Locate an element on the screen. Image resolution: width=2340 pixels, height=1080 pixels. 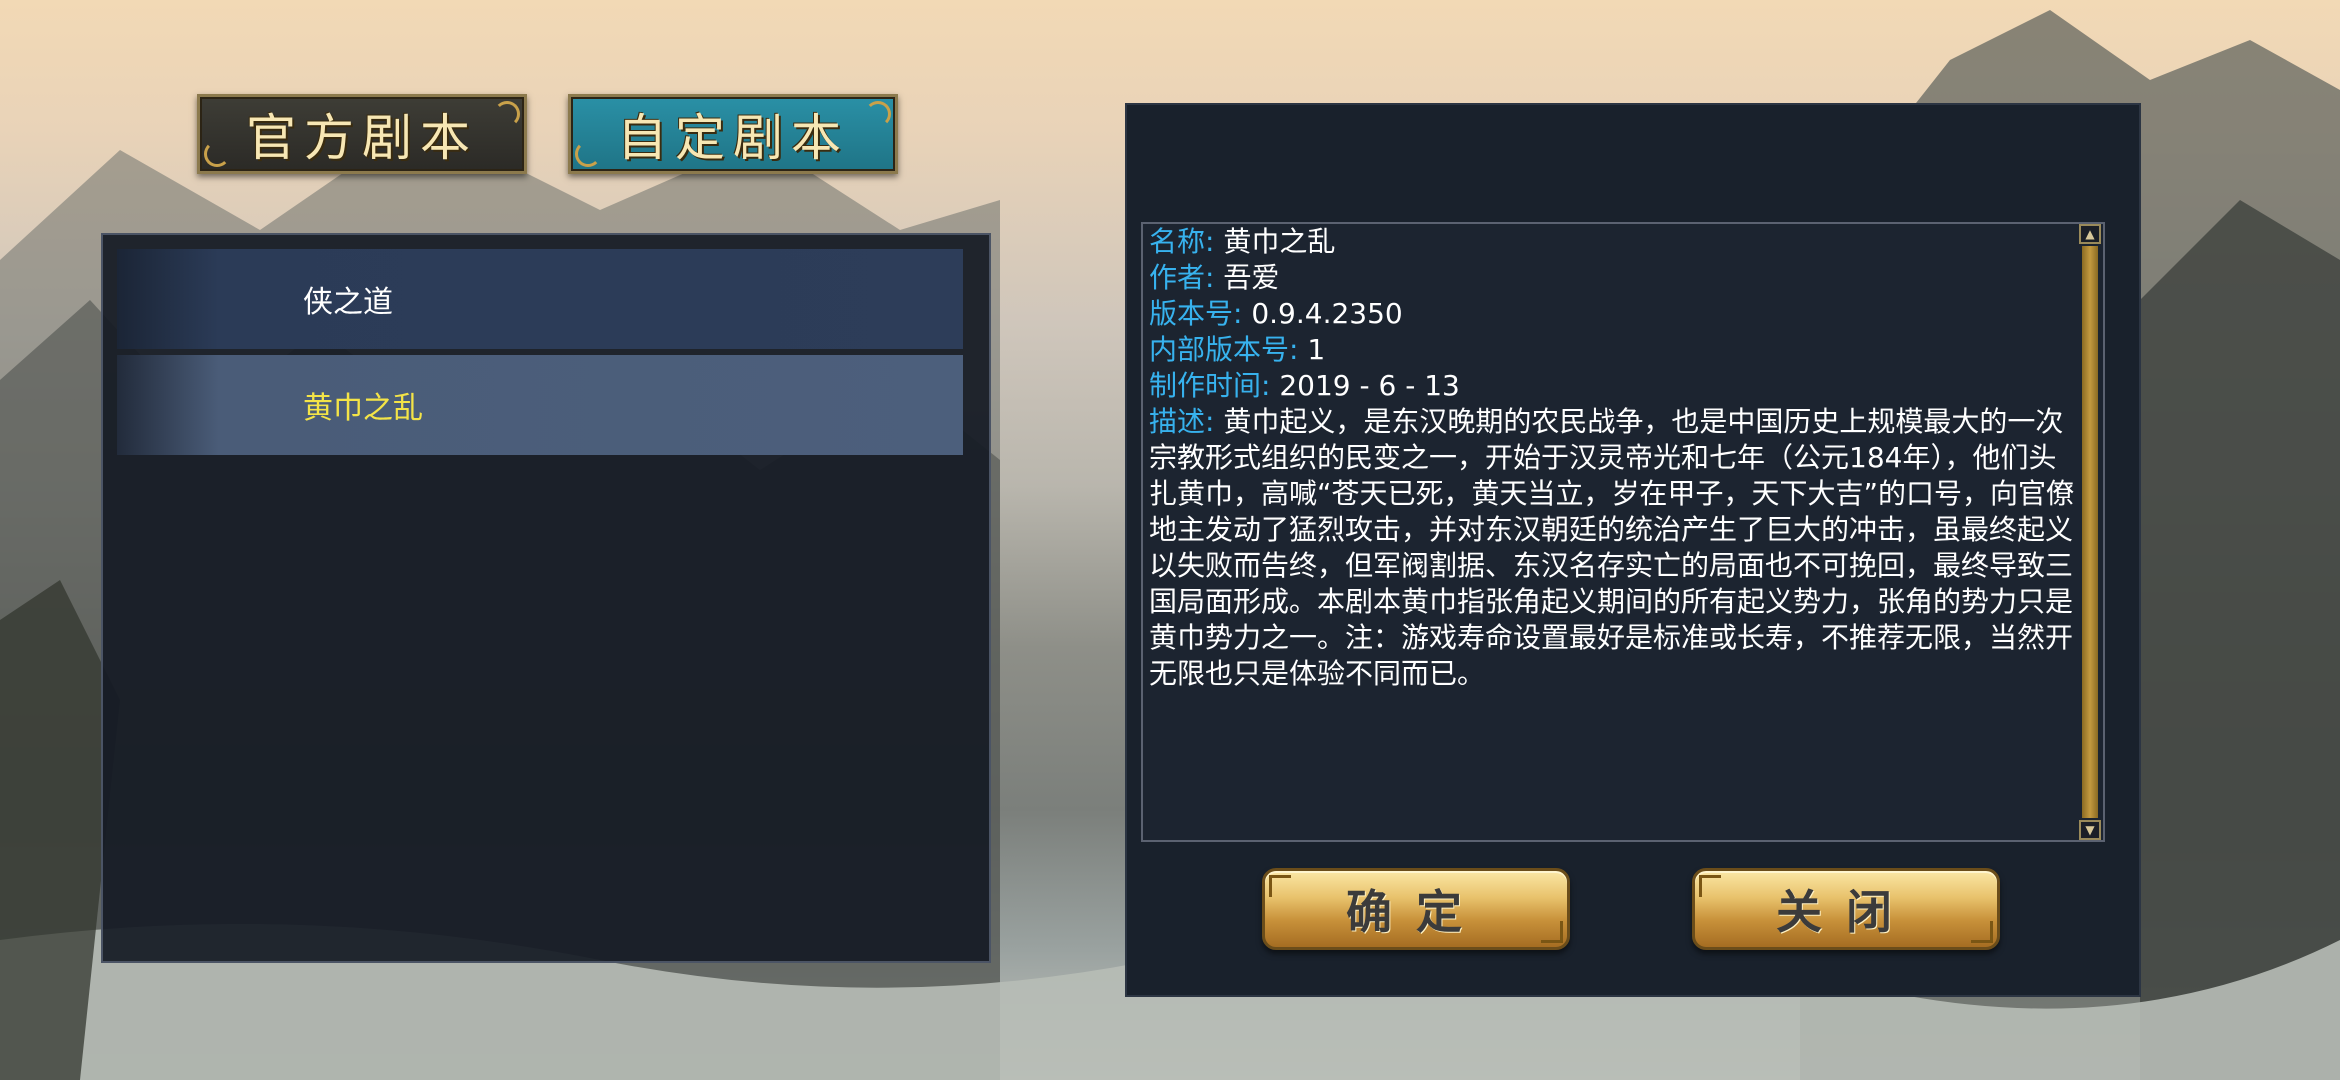
tab-official-label: 官方剧本 is located at coordinates (362, 138).